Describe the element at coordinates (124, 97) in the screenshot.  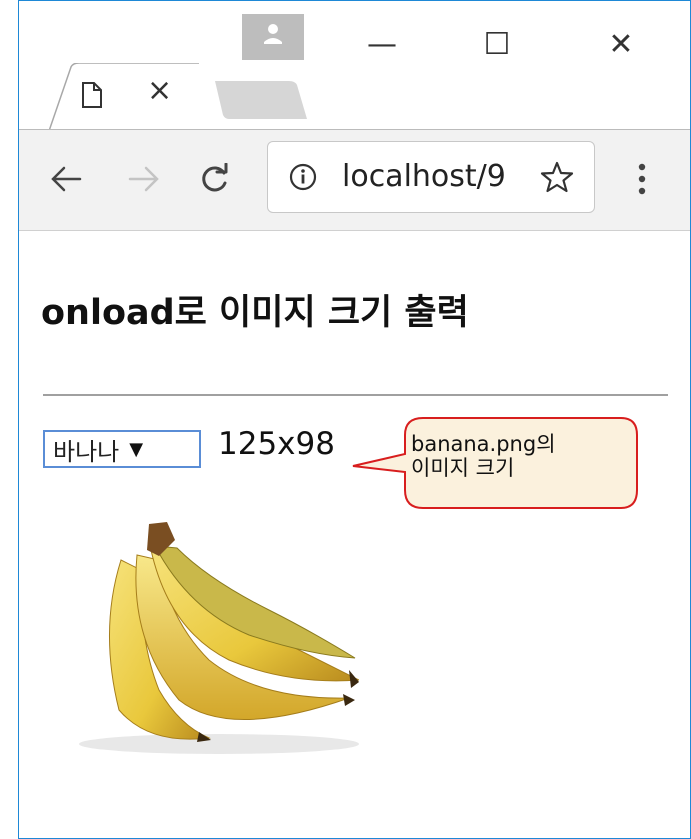
I see `active-tab` at that location.